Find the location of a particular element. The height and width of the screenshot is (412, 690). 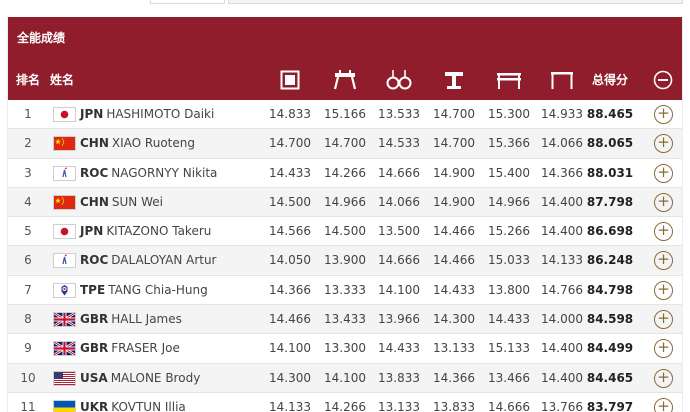

total-score-cell: 88.465 is located at coordinates (610, 114).